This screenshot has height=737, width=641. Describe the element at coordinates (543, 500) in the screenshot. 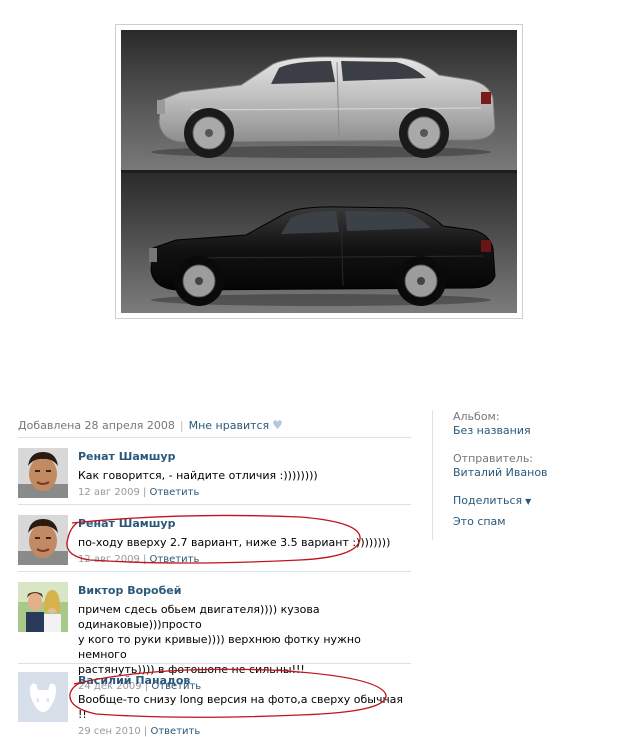

I see `share-button: Поделиться ▼` at that location.